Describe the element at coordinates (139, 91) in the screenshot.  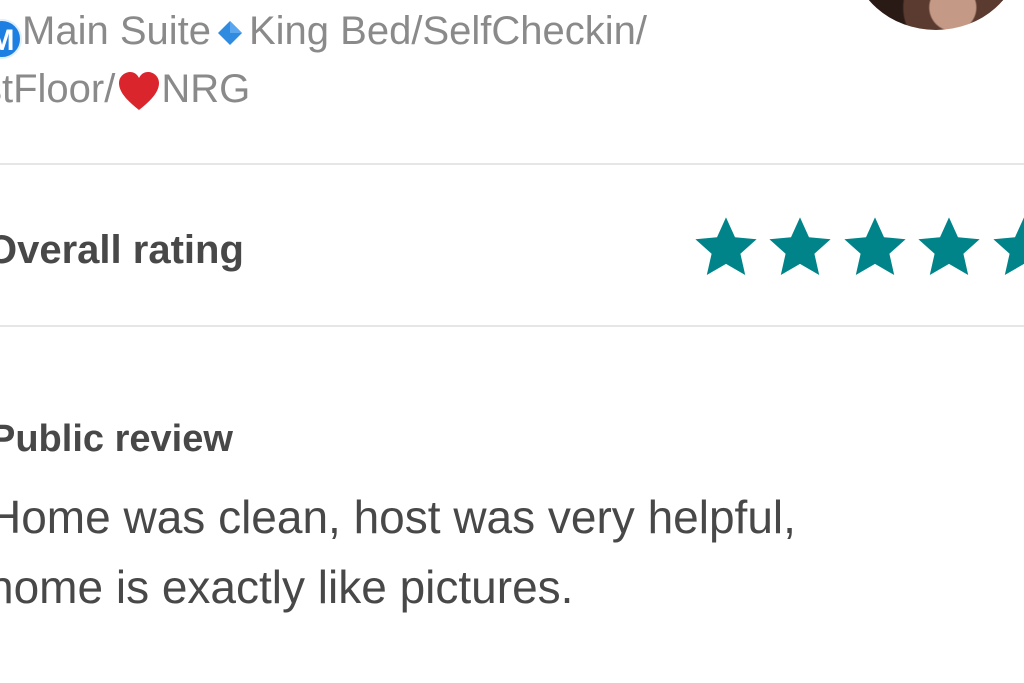
I see `red-heart-icon` at that location.